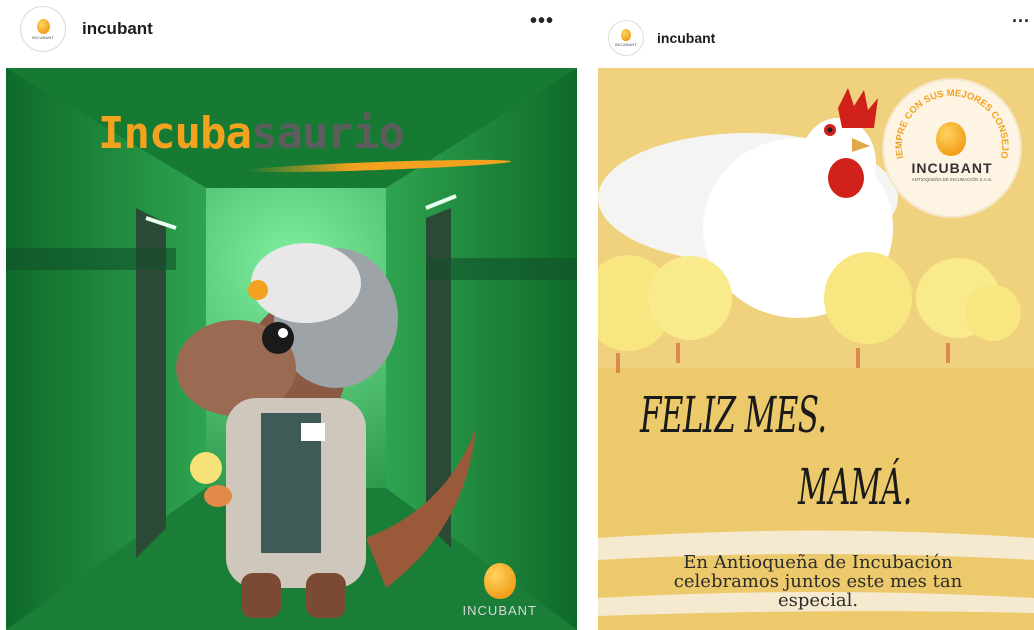 The height and width of the screenshot is (630, 1034). What do you see at coordinates (327, 133) in the screenshot?
I see `title-part-2: saurio` at bounding box center [327, 133].